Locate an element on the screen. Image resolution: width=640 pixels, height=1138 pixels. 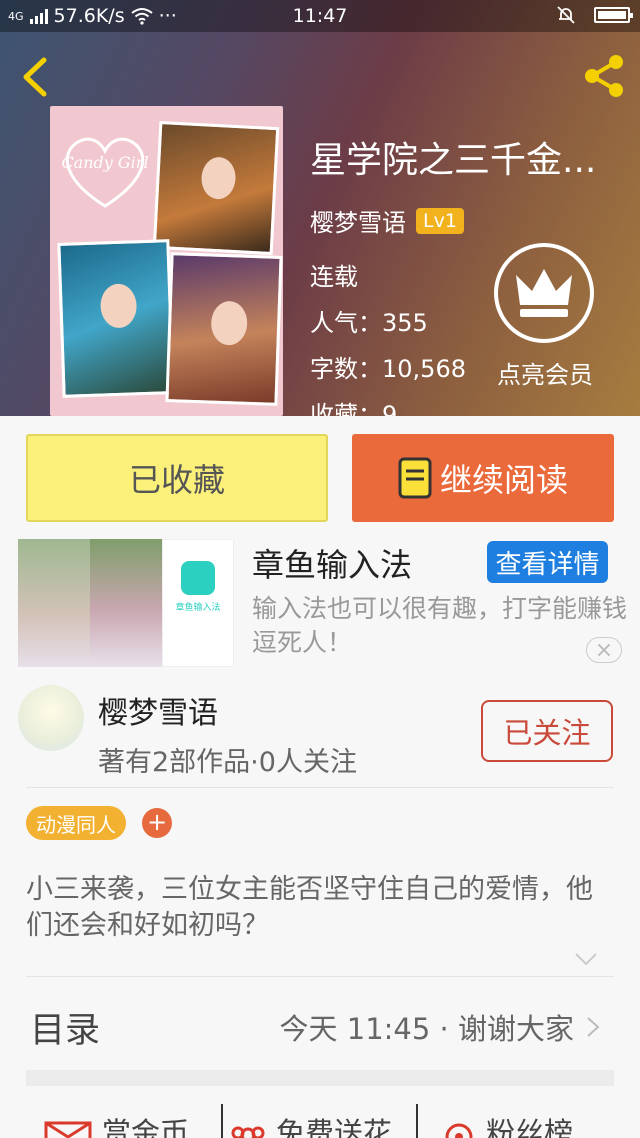
word-count-row: 字数：10,568 is located at coordinates (388, 369).